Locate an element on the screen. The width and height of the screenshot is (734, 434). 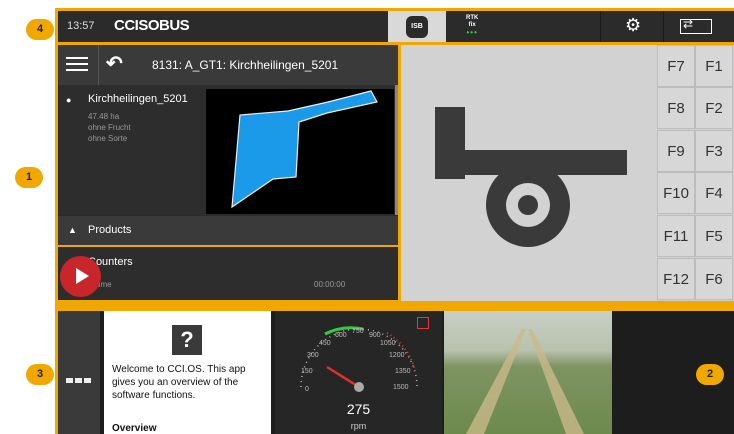
counters-item: Counters al time 00:00:00 is located at coordinates (228, 273).